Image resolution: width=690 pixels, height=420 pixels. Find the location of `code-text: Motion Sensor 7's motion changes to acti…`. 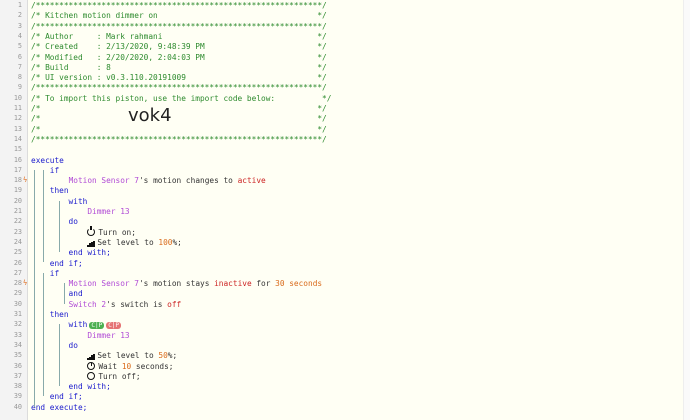

code-text: Motion Sensor 7's motion changes to acti… is located at coordinates (148, 180).